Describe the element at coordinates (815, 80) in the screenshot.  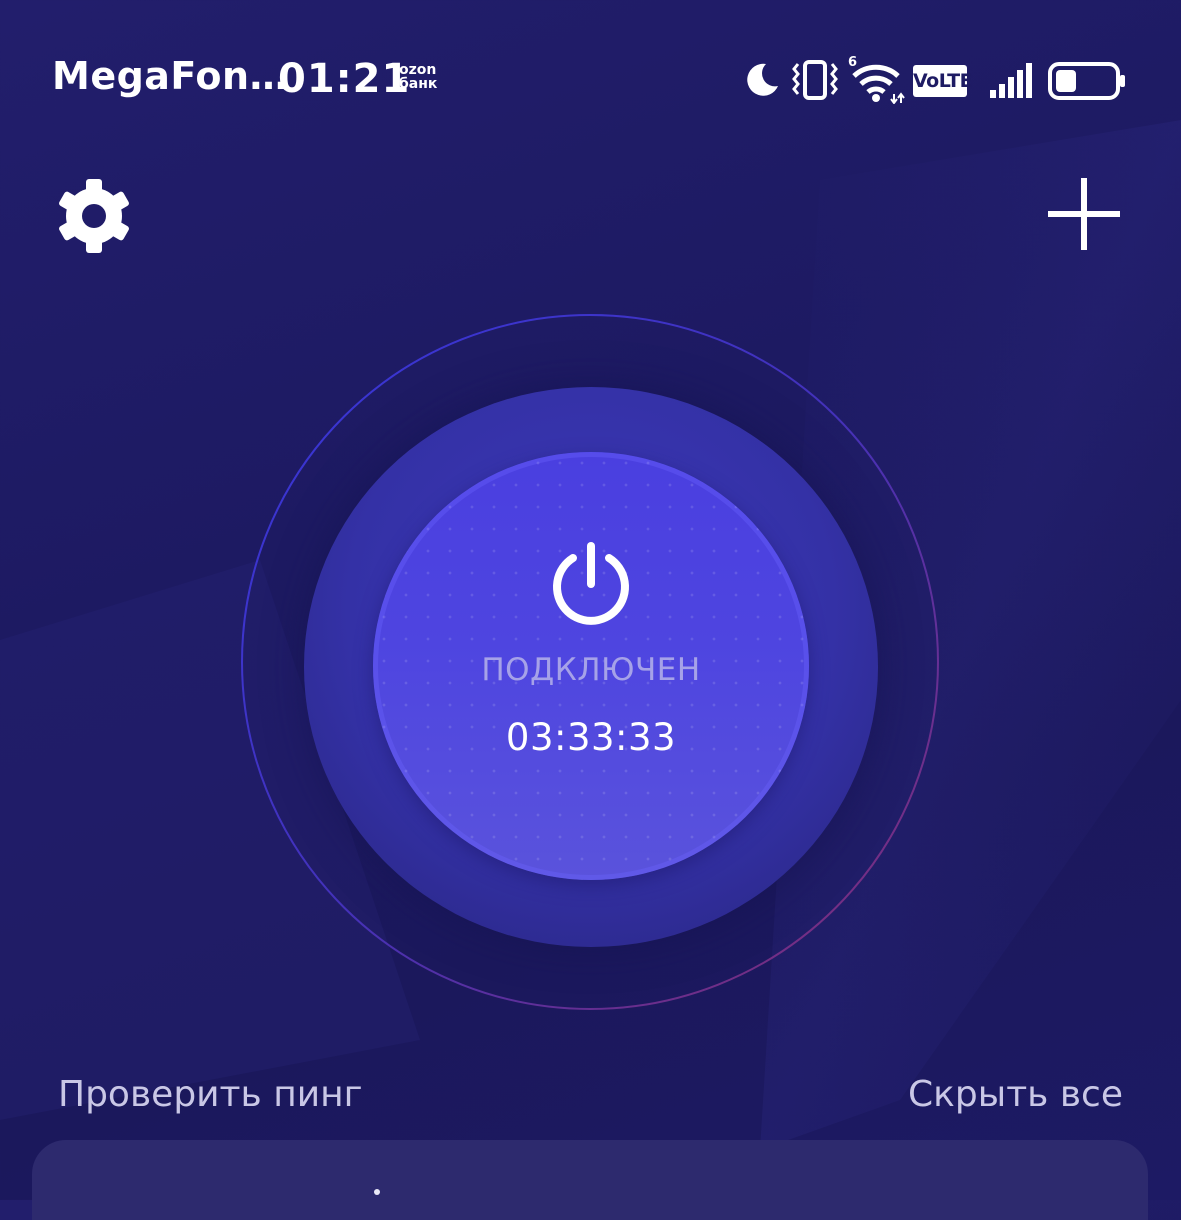
I see `vibrate-icon` at that location.